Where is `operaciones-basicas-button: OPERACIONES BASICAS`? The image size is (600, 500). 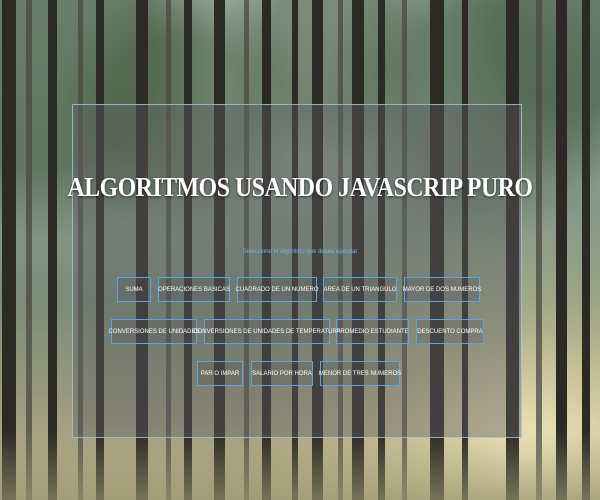 operaciones-basicas-button: OPERACIONES BASICAS is located at coordinates (194, 289).